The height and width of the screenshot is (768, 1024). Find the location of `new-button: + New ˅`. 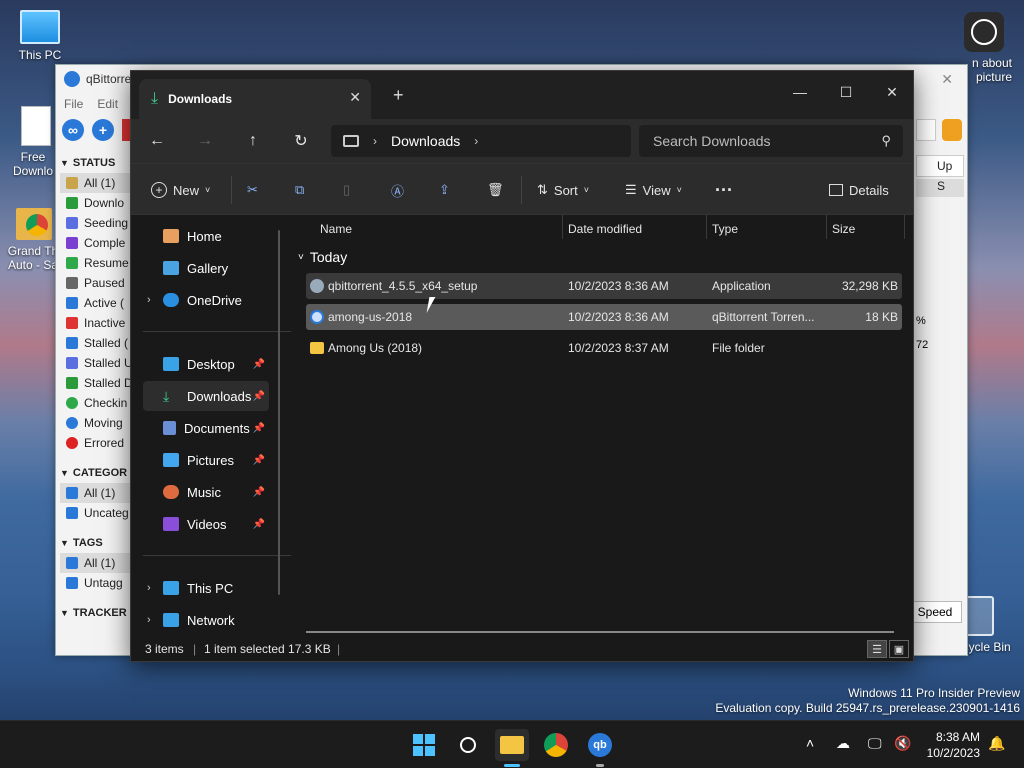

new-button: + New ˅ is located at coordinates (180, 190).